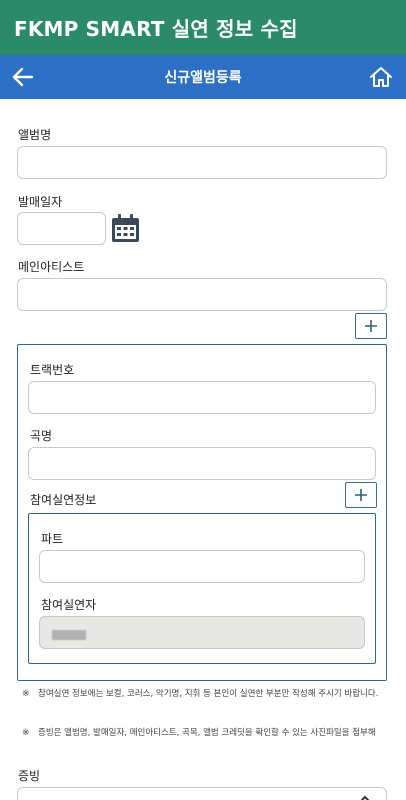  I want to click on performer-info-label: 참여실연정보, so click(63, 500).